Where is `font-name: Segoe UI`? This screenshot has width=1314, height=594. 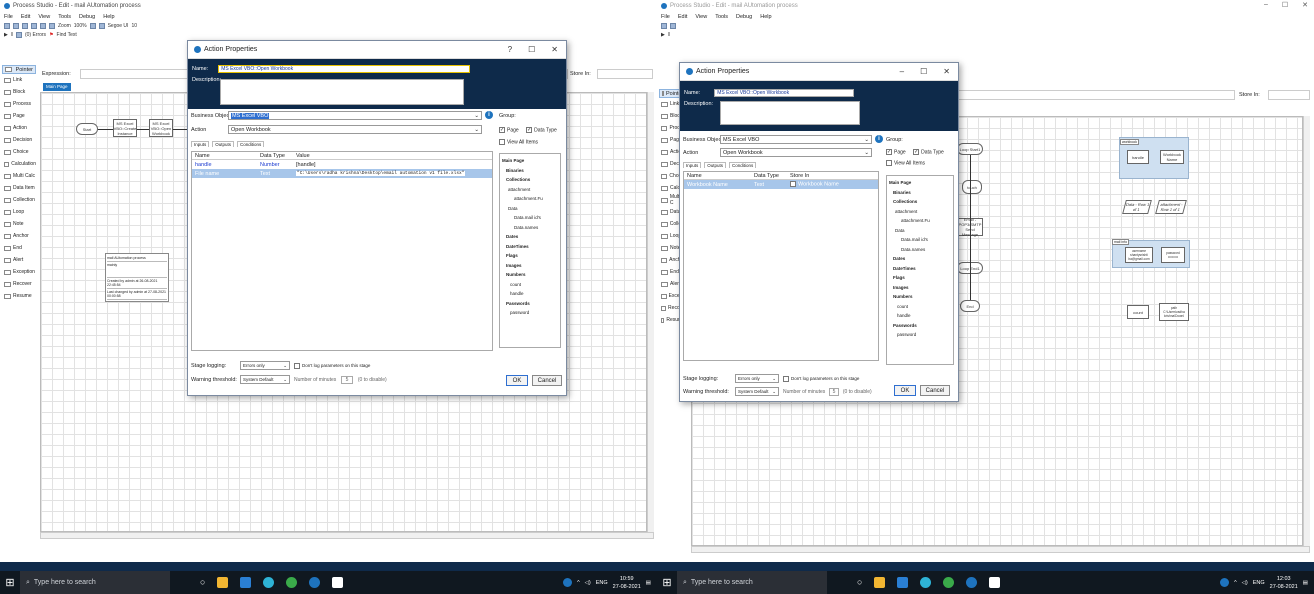 font-name: Segoe UI is located at coordinates (118, 26).